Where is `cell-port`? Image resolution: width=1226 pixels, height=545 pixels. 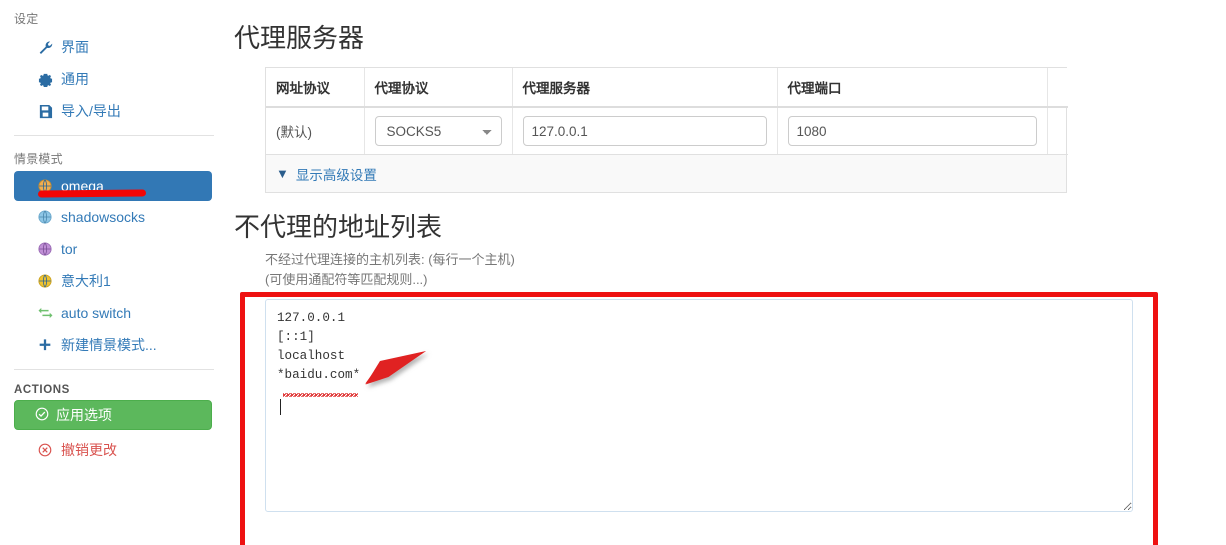
cell-port is located at coordinates (912, 131).